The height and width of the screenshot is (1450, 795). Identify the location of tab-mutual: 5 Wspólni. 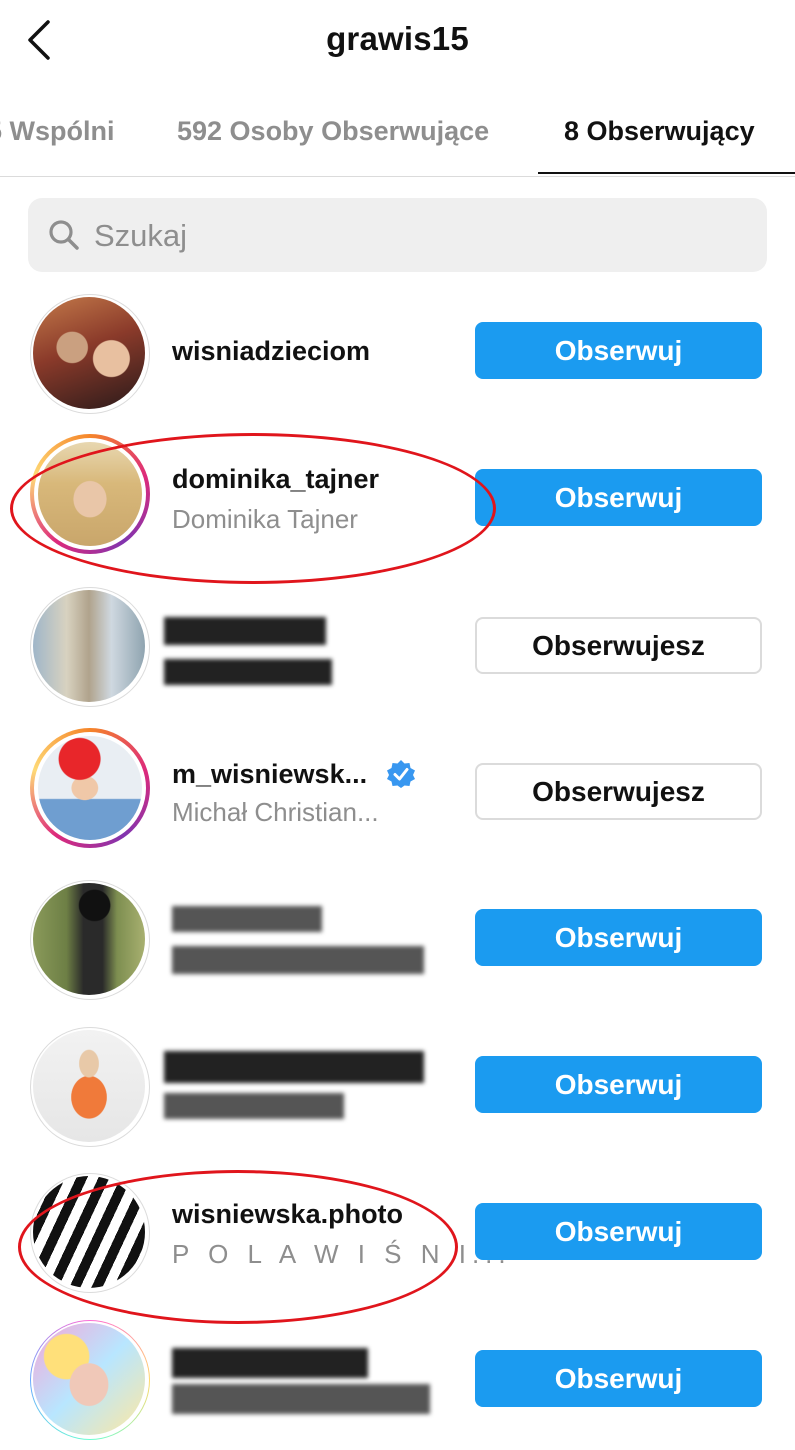
(57, 131).